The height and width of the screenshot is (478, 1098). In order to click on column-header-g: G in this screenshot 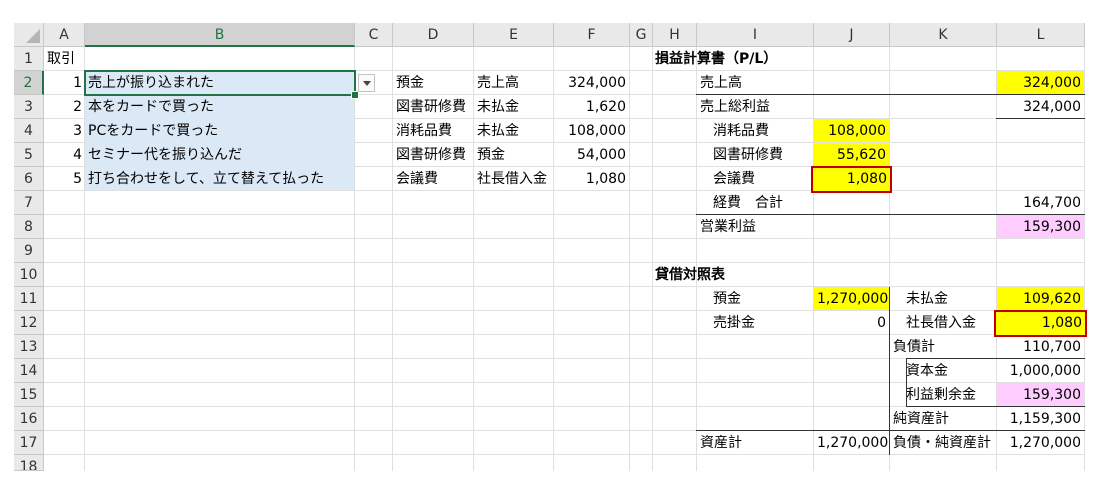, I will do `click(641, 35)`.